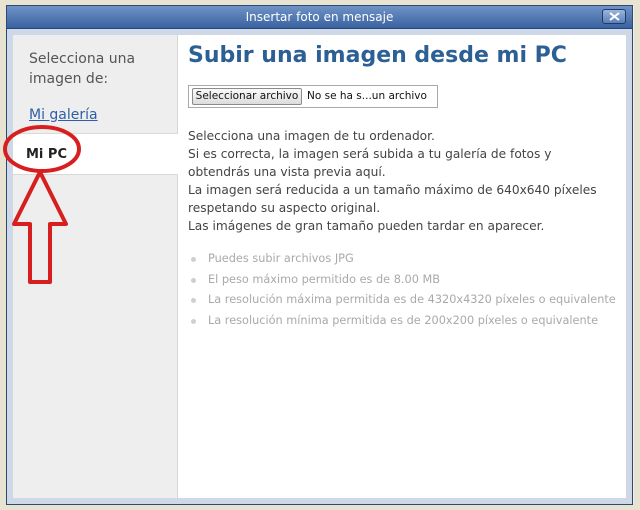 Image resolution: width=640 pixels, height=510 pixels. I want to click on close-icon, so click(614, 16).